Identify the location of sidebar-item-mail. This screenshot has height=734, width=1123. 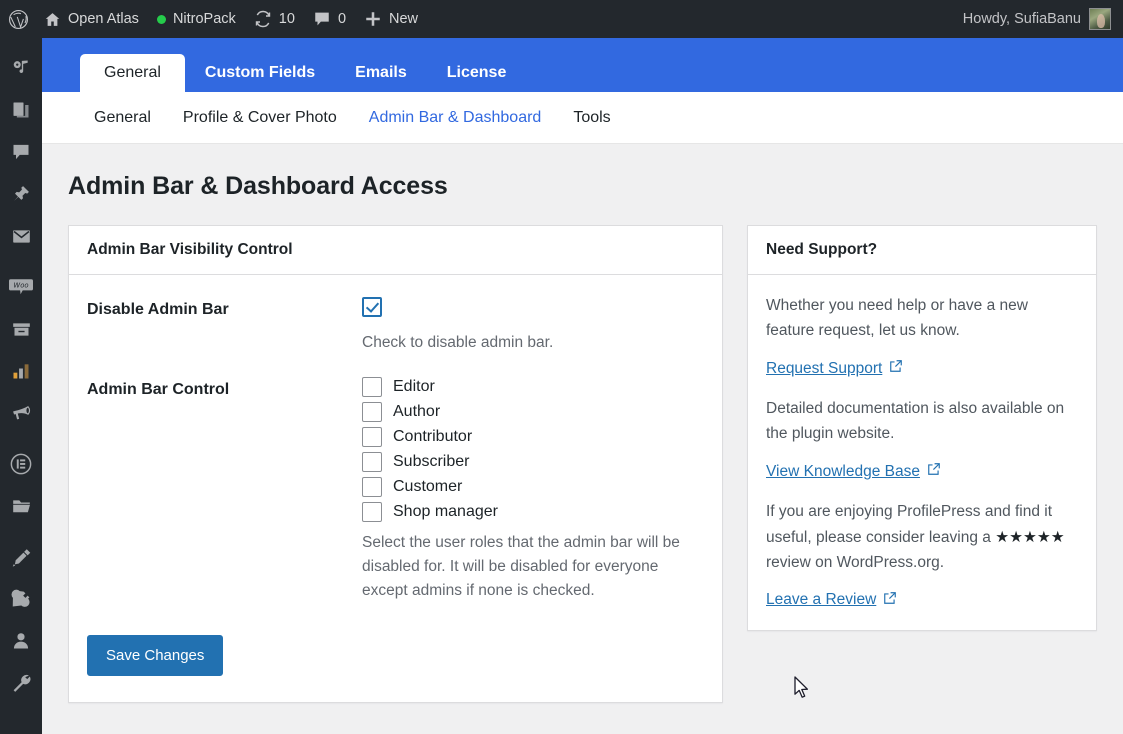
(21, 236).